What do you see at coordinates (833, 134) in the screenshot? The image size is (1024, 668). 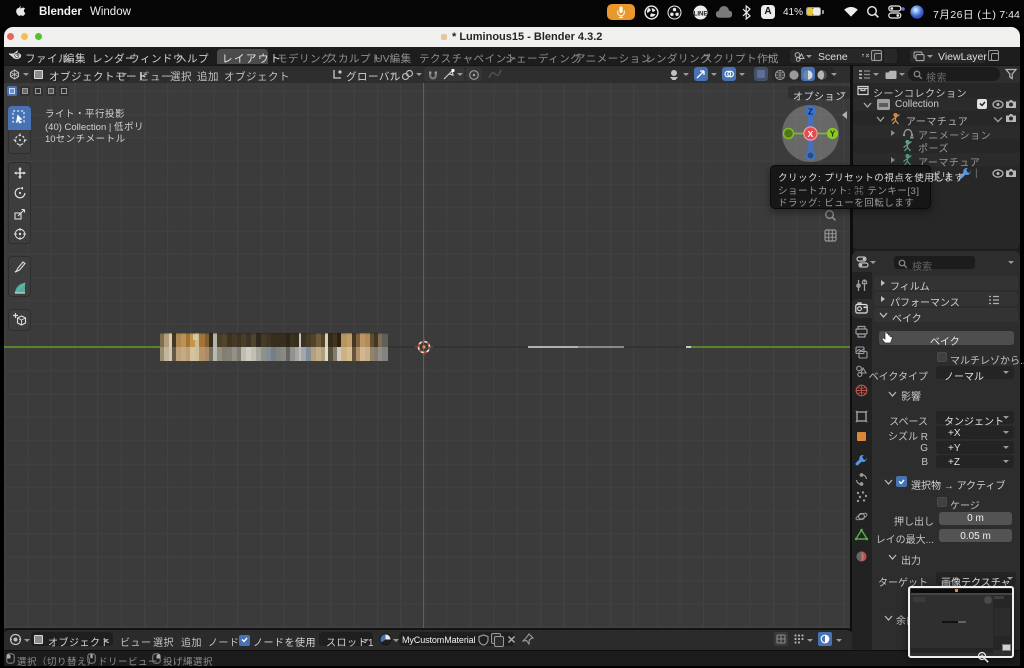 I see `svg-text: Y` at bounding box center [833, 134].